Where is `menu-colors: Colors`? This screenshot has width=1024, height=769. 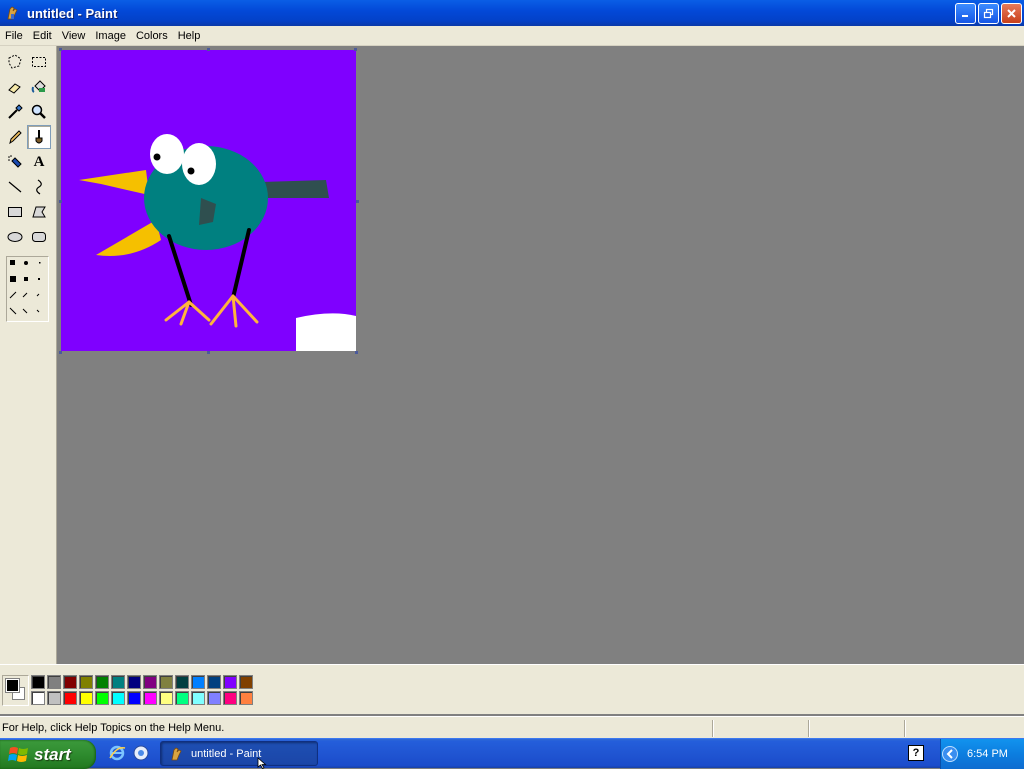
menu-colors: Colors is located at coordinates (152, 36).